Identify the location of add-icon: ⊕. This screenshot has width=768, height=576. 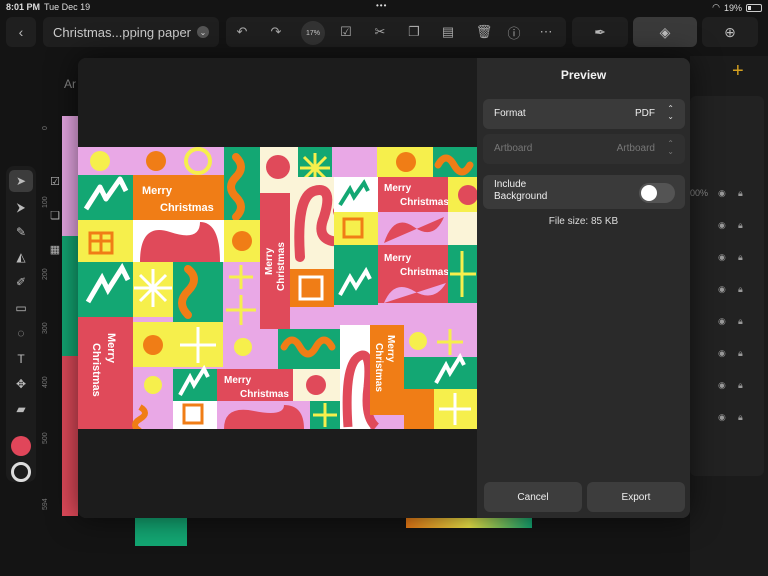
(730, 31).